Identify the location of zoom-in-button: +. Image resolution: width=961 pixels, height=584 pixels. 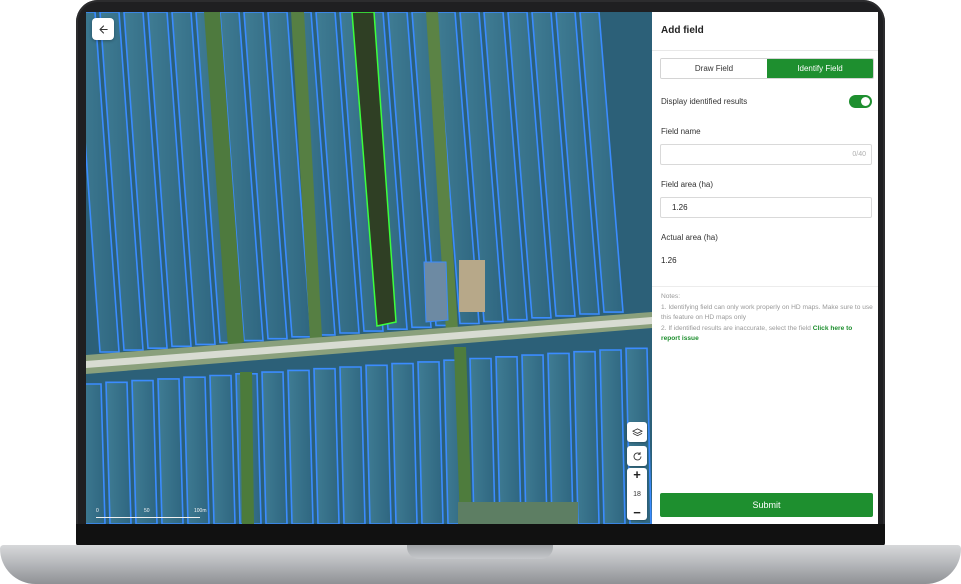
(637, 475).